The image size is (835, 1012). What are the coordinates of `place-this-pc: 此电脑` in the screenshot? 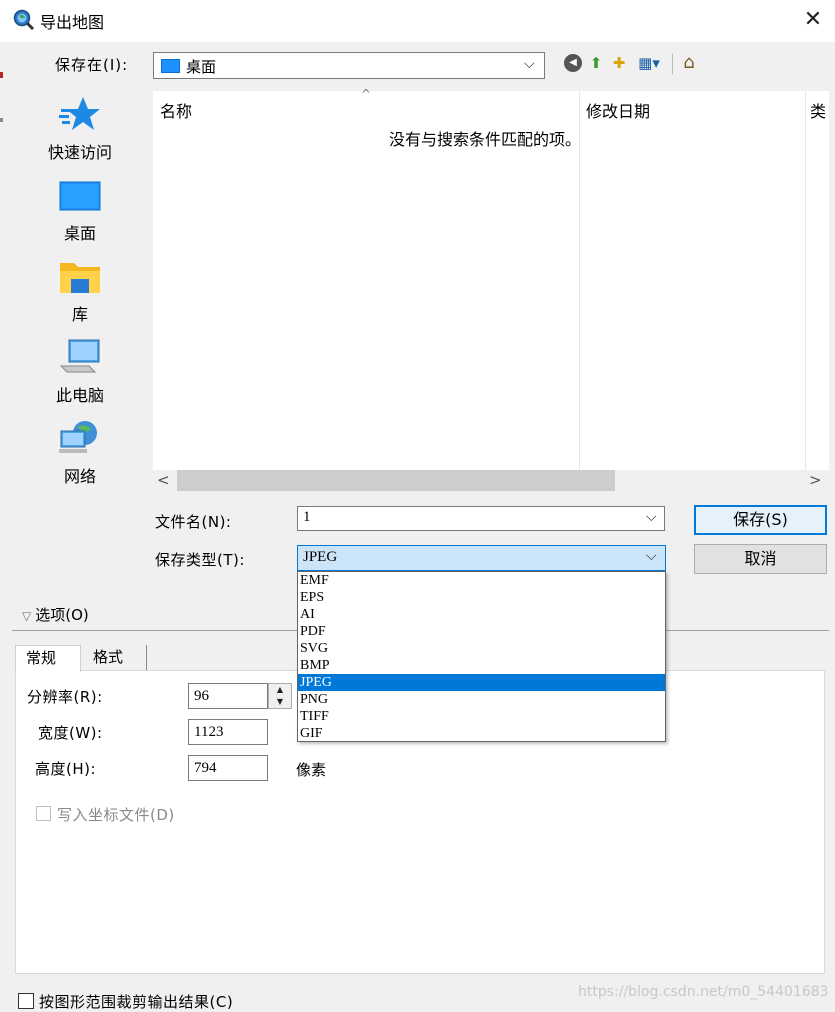 It's located at (80, 369).